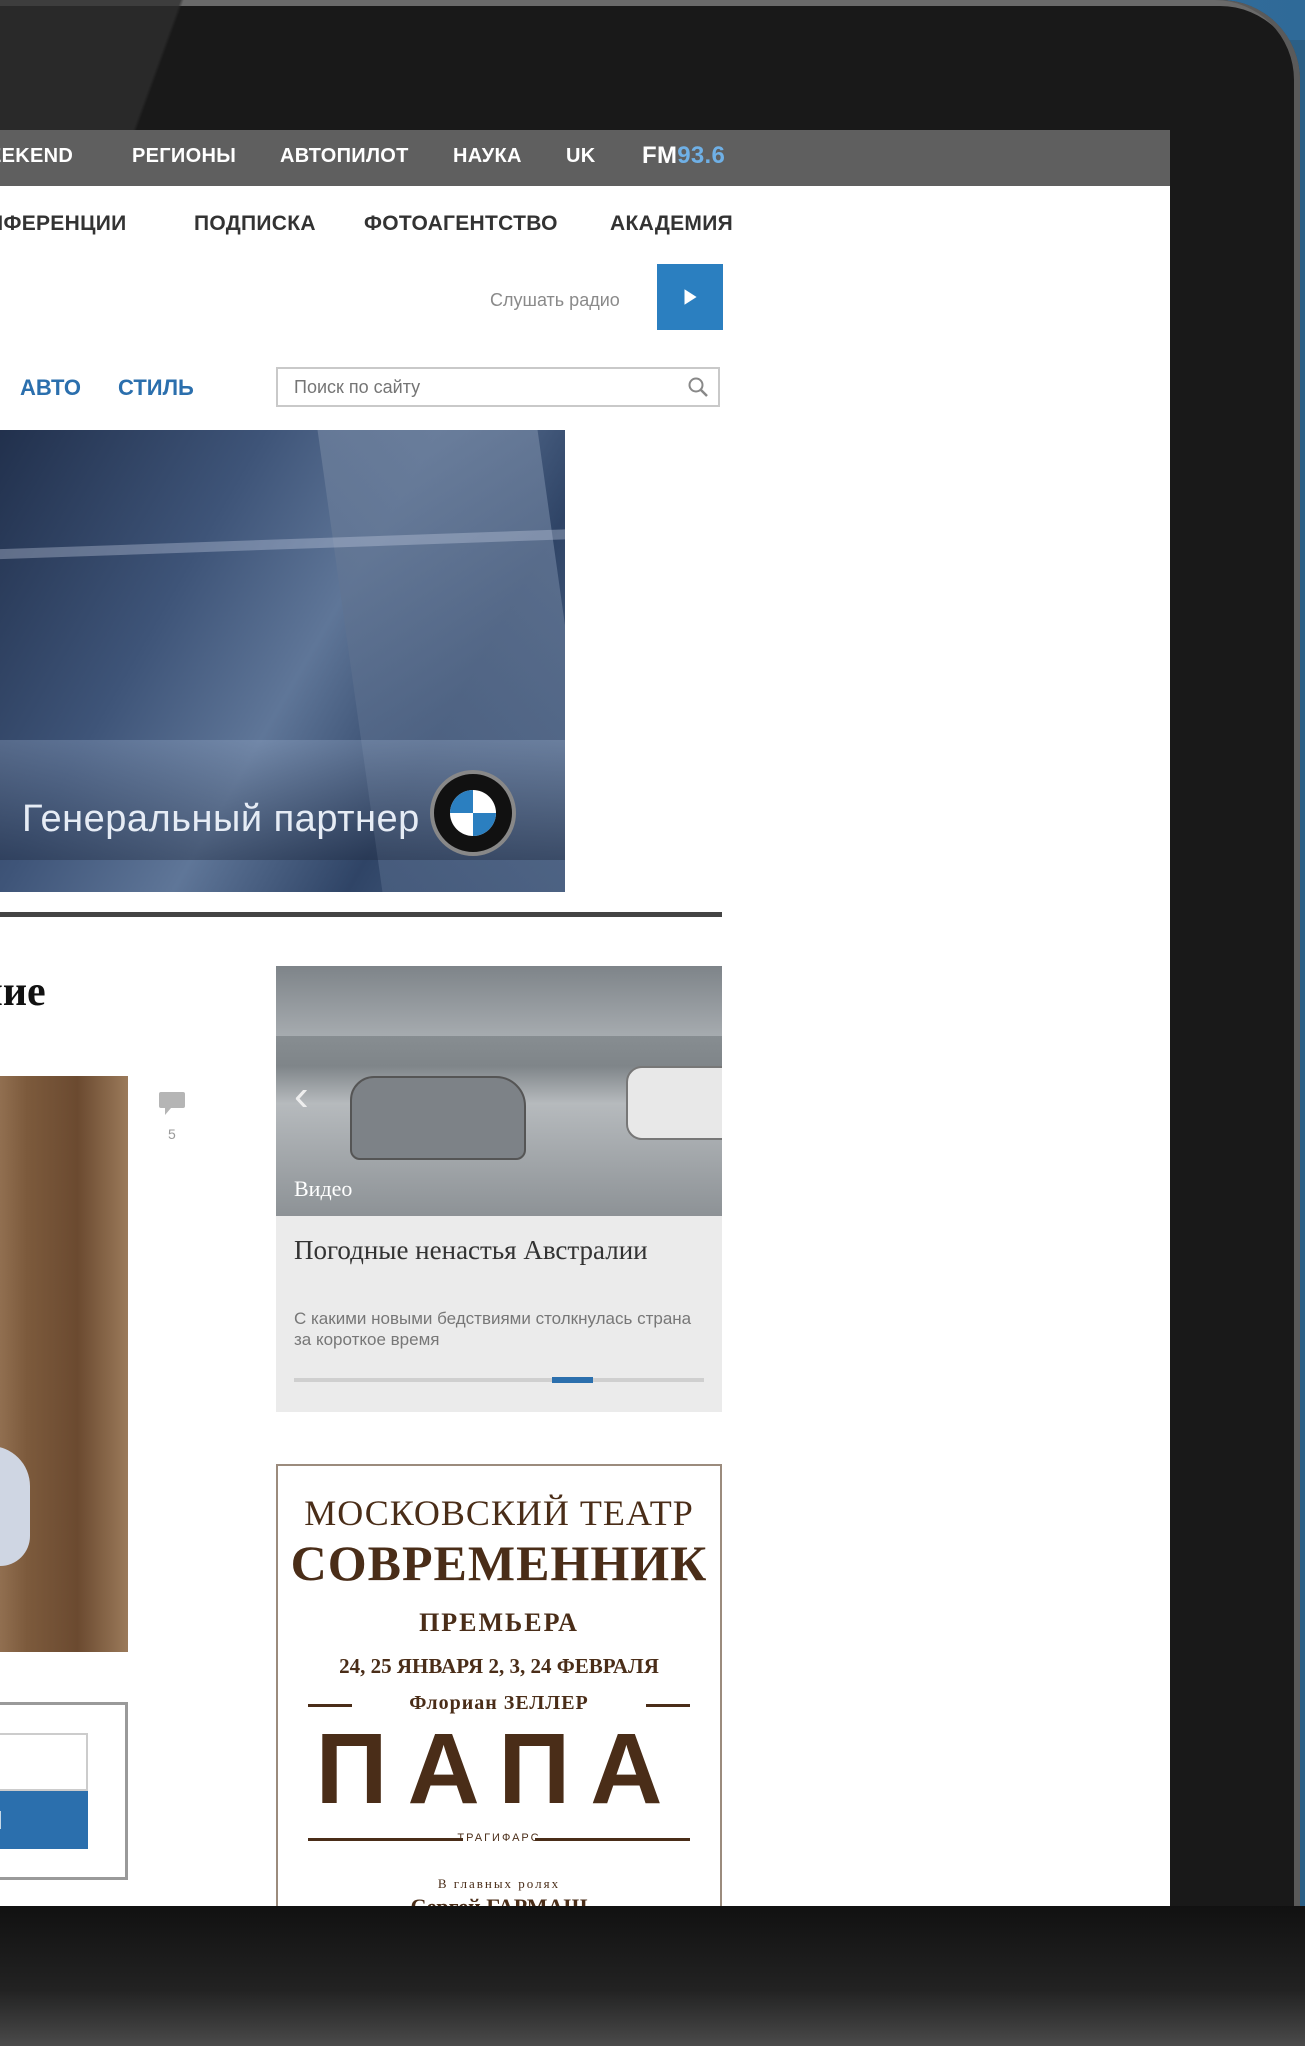  I want to click on nav-item-photo-agency: ФОТОАГЕНТСТВО, so click(461, 224).